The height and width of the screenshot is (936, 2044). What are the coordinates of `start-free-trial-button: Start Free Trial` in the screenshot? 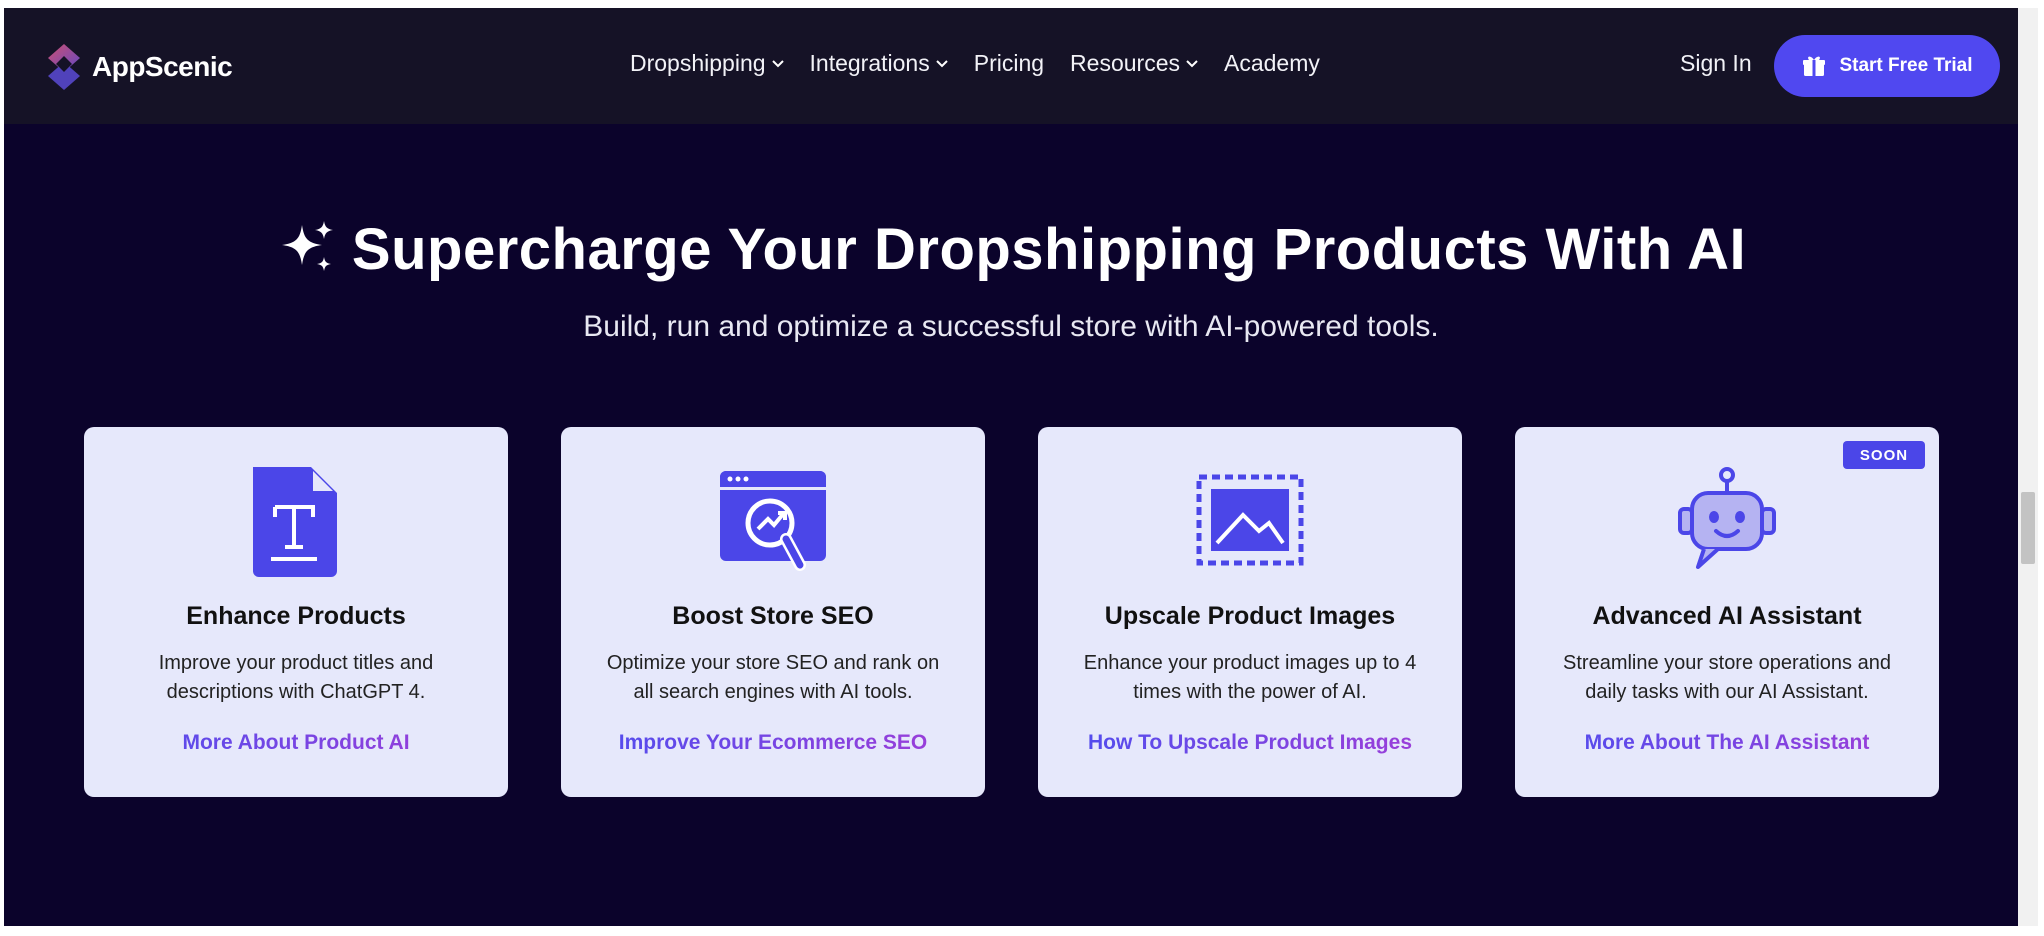 It's located at (1887, 66).